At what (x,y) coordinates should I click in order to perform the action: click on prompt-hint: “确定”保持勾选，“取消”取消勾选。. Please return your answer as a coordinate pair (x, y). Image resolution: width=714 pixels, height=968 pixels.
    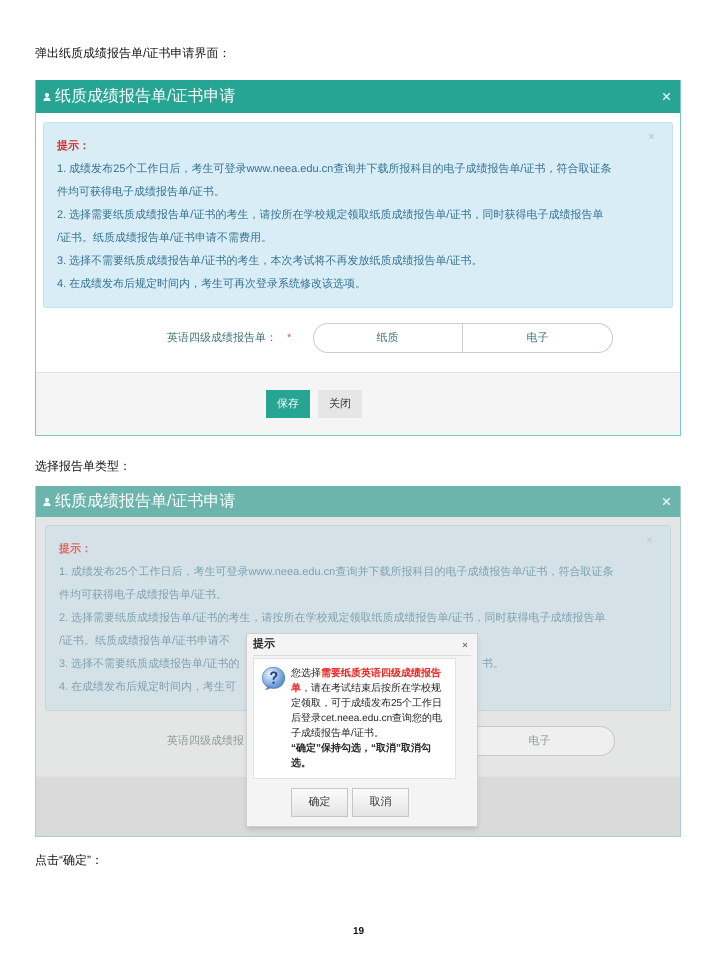
    Looking at the image, I should click on (361, 756).